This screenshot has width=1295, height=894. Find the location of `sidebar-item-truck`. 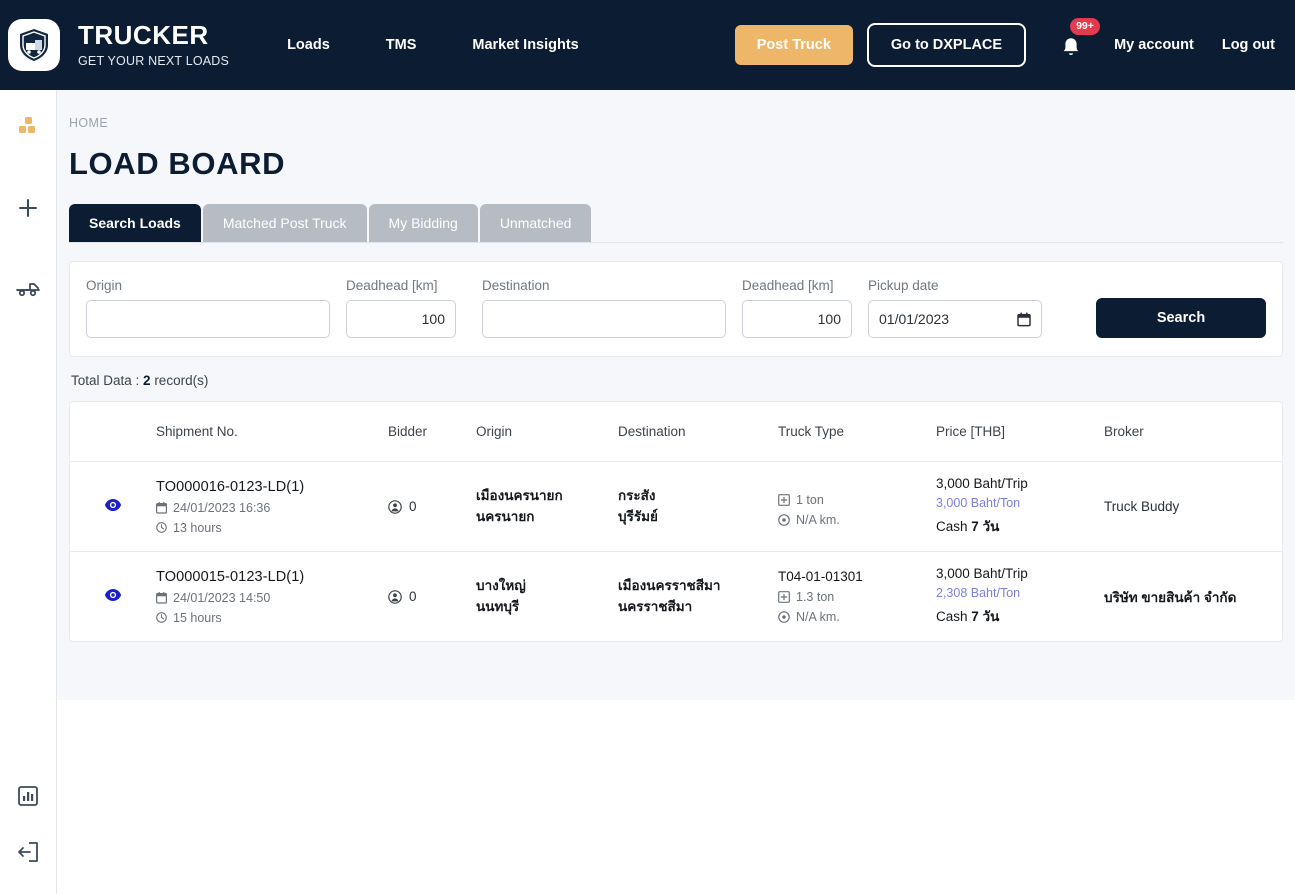

sidebar-item-truck is located at coordinates (28, 288).